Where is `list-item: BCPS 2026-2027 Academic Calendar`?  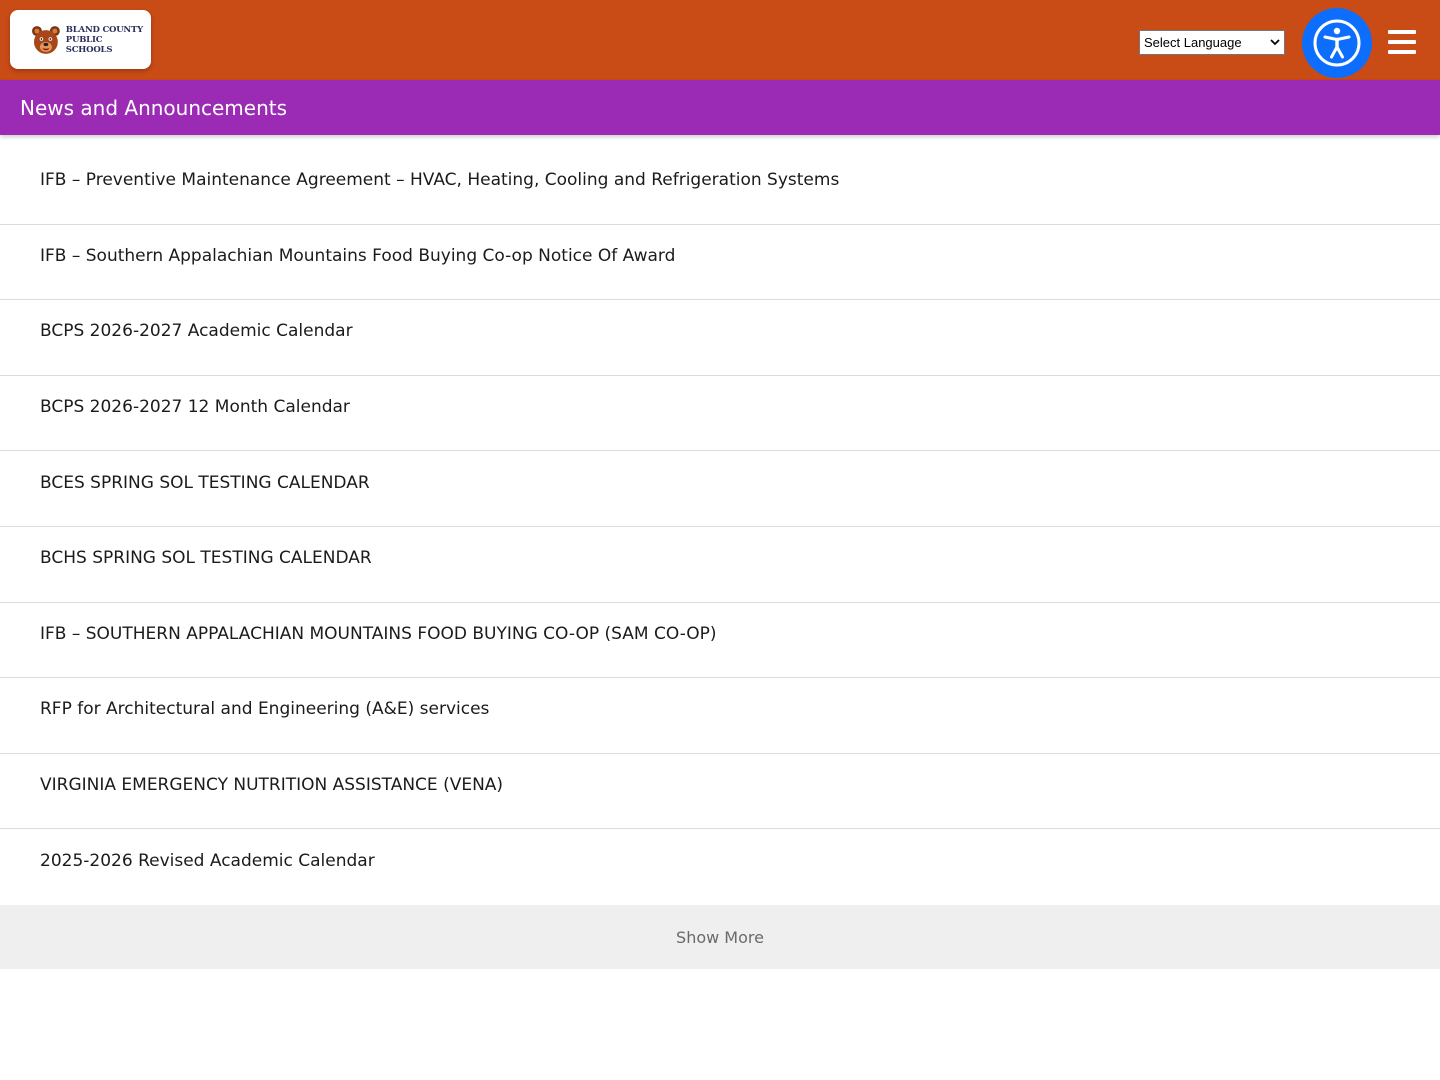 list-item: BCPS 2026-2027 Academic Calendar is located at coordinates (720, 338).